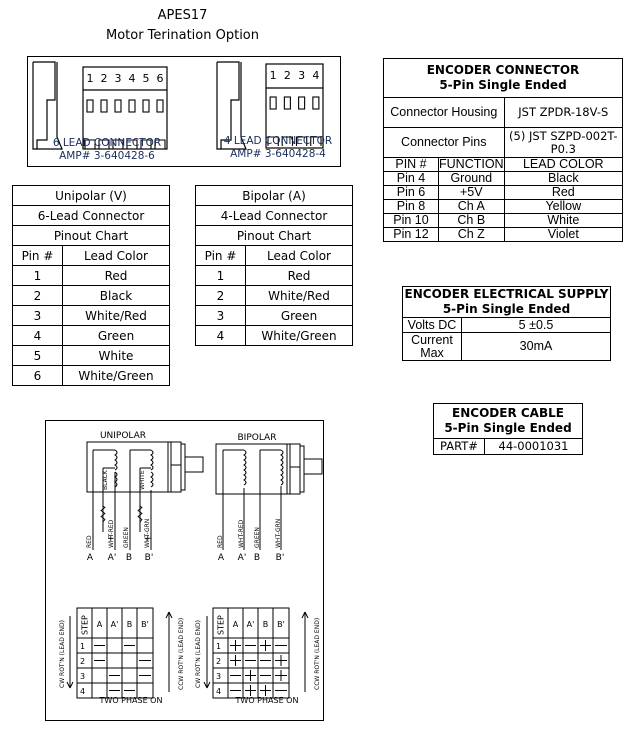  I want to click on volts-value: 5 ±0.5, so click(536, 325).